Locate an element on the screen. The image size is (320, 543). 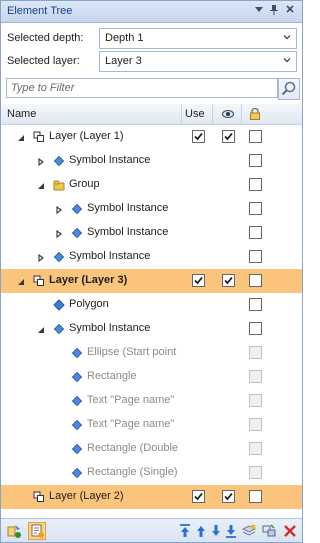
filter-input is located at coordinates (141, 88).